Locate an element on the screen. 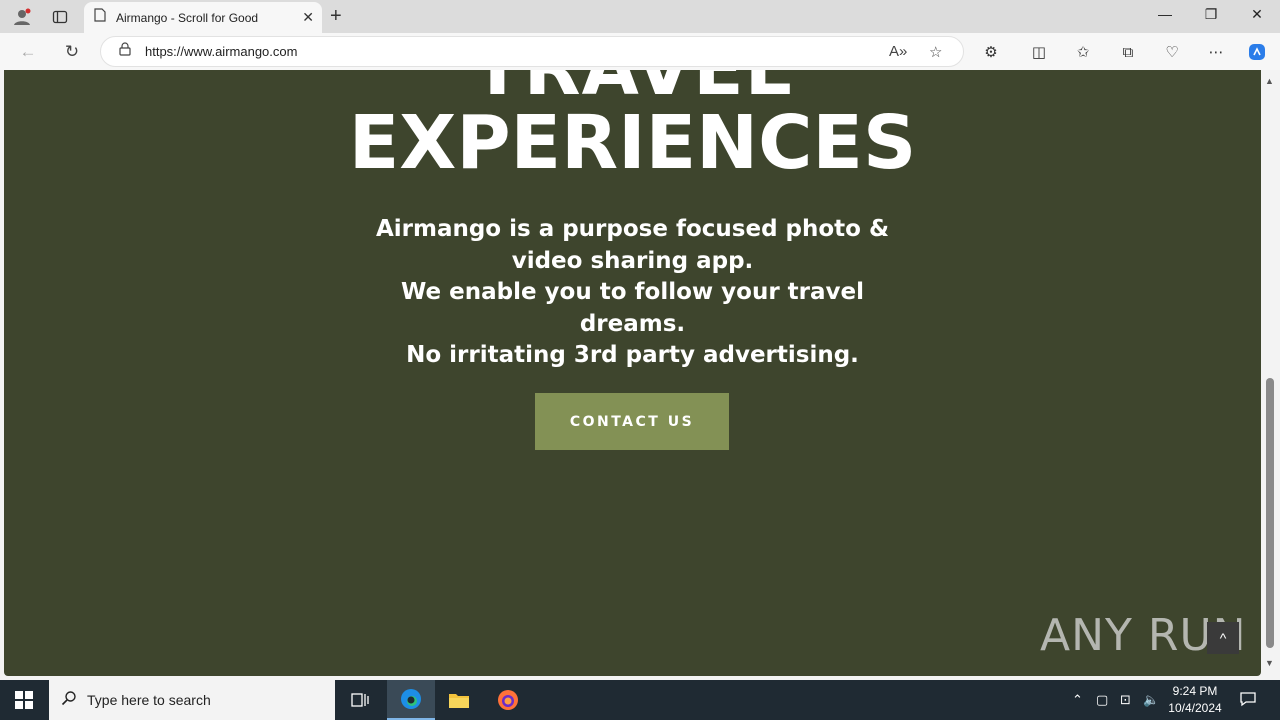 This screenshot has width=1280, height=720. url-text: https://www.airmango.com is located at coordinates (221, 51).